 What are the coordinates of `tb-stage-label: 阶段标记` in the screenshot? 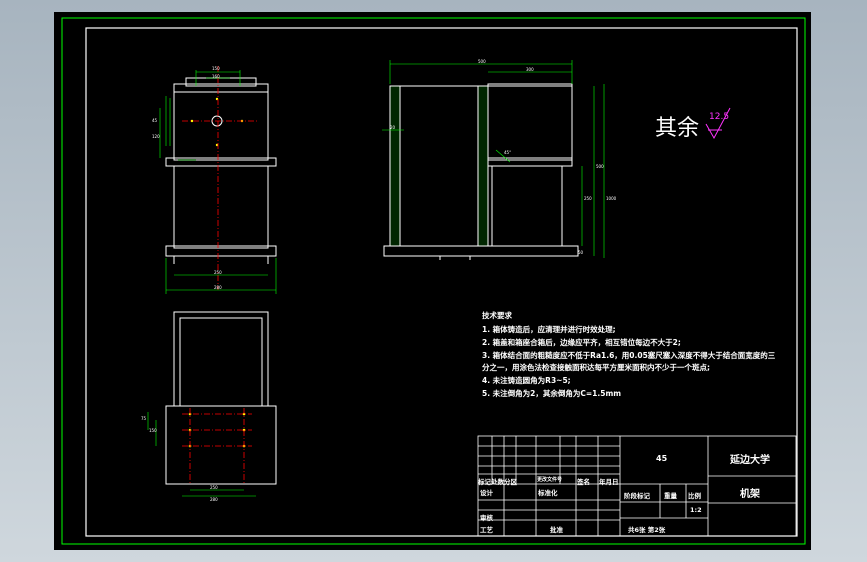 It's located at (637, 496).